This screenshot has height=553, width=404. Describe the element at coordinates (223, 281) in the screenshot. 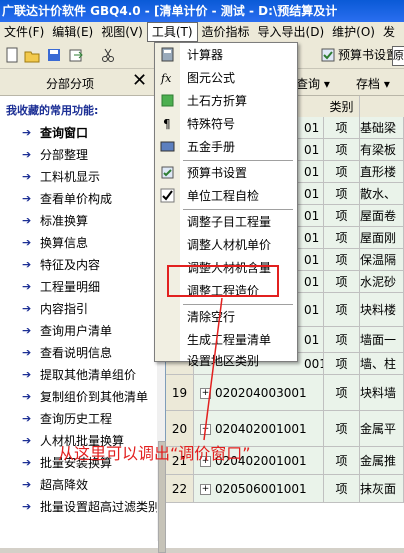

I see `highlight-box` at that location.